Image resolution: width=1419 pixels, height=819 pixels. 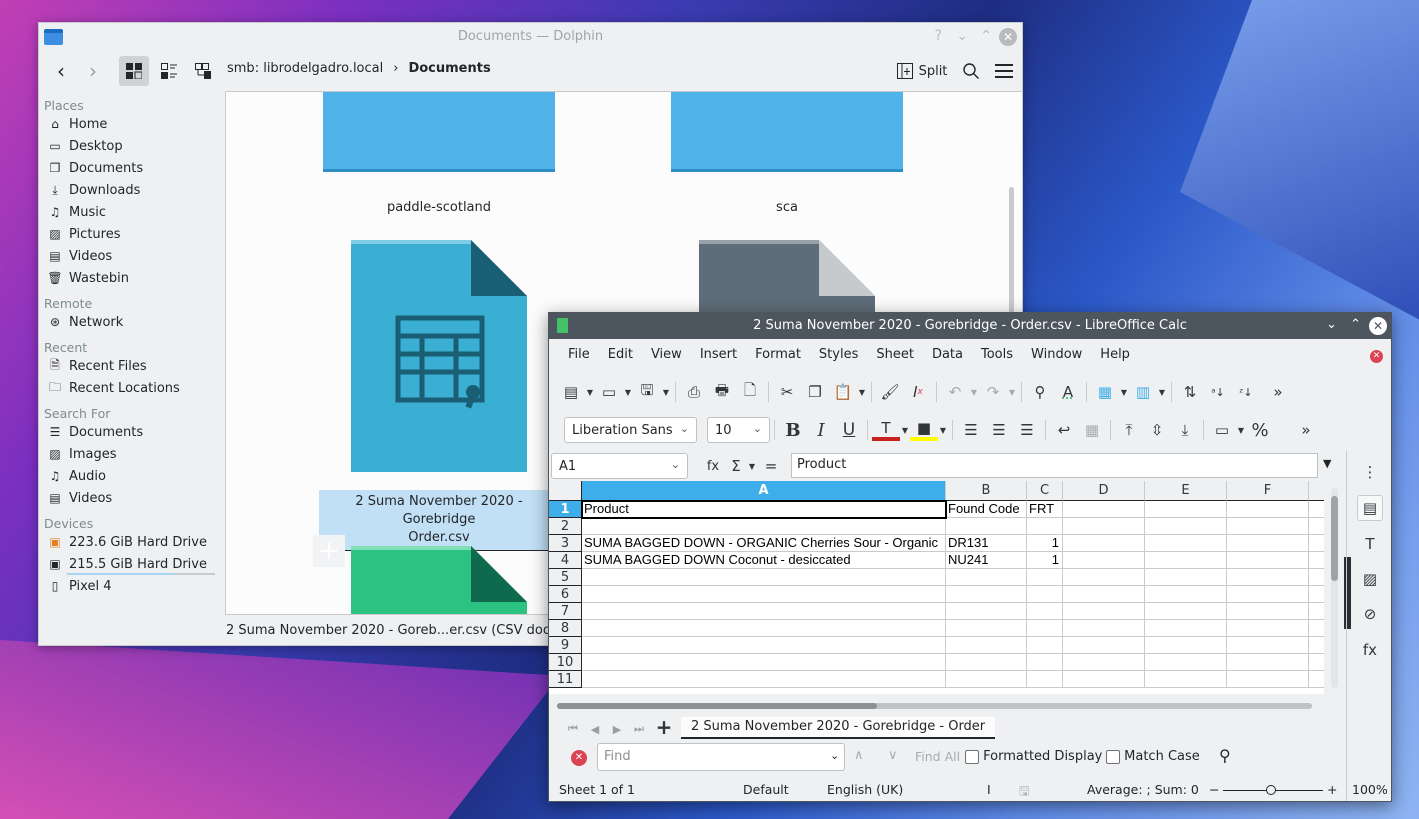 What do you see at coordinates (722, 392) in the screenshot?
I see `print-icon: 🖶` at bounding box center [722, 392].